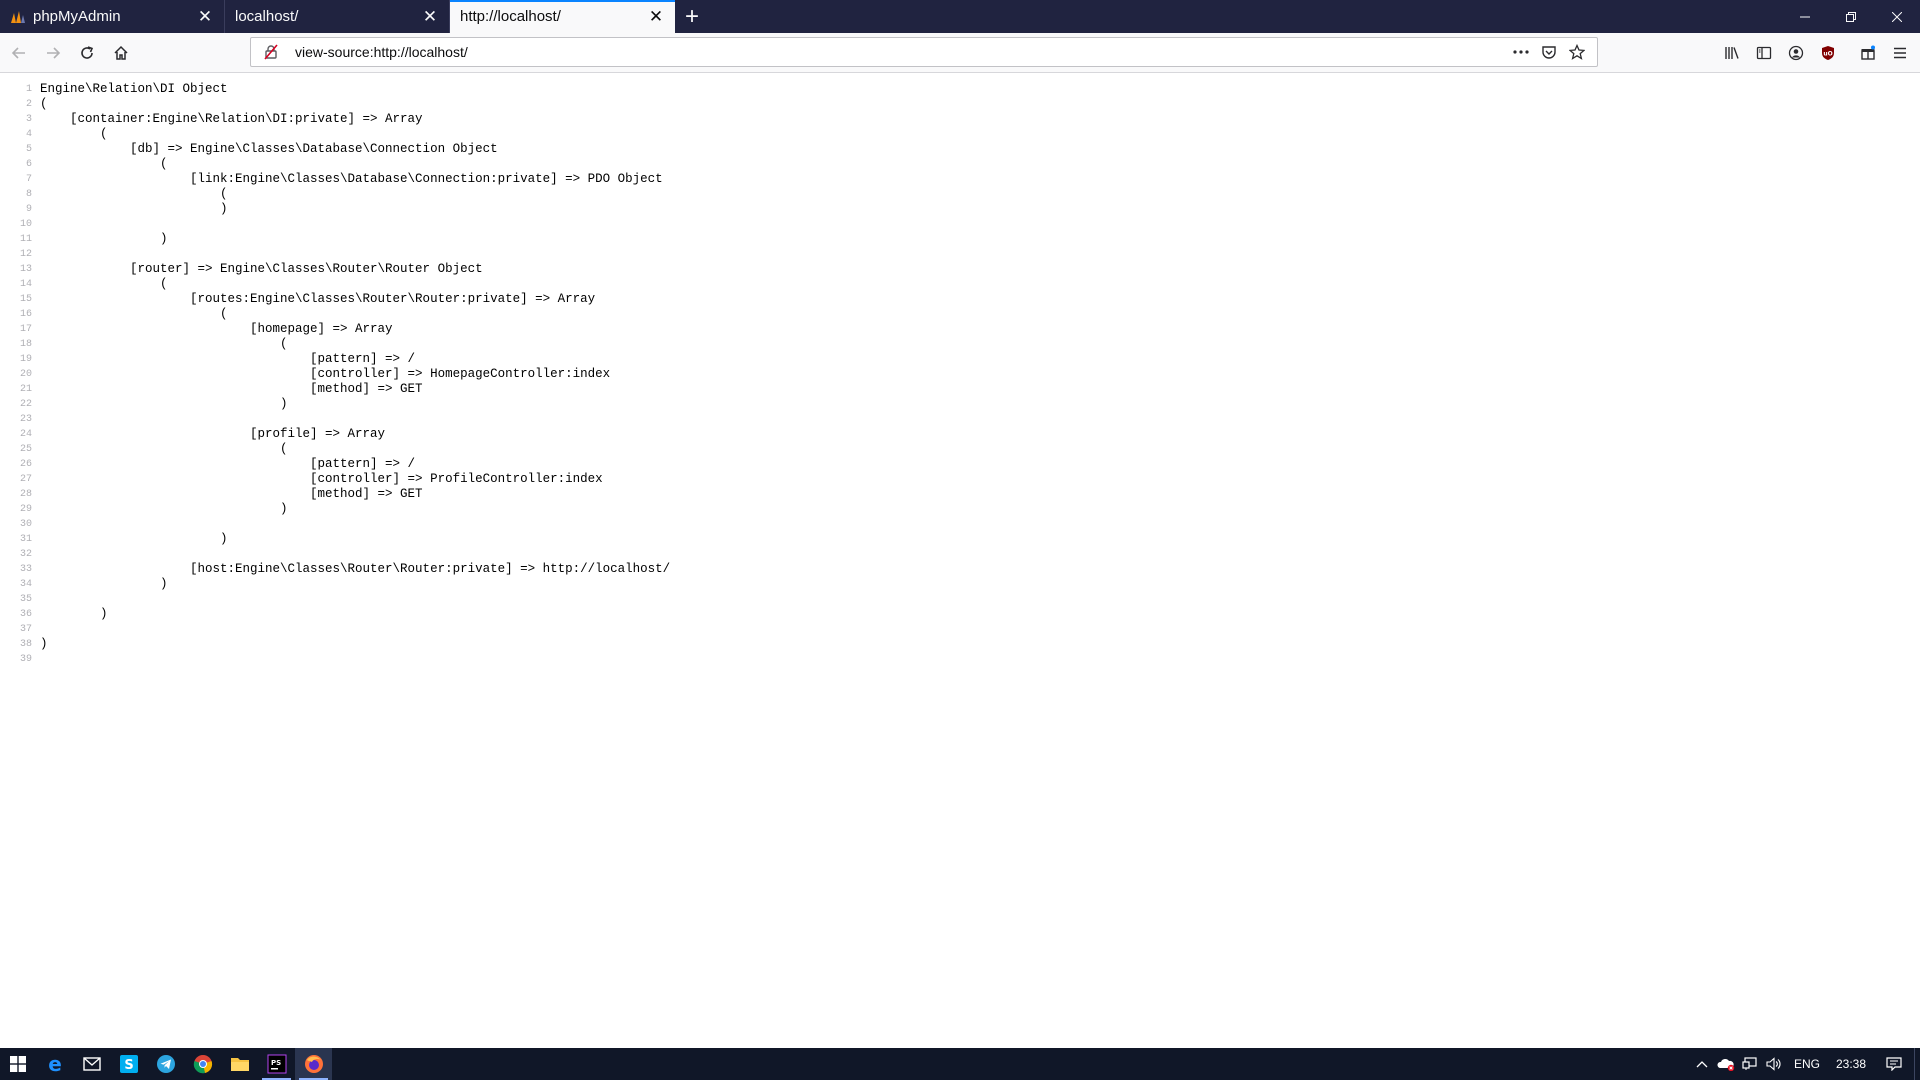 The width and height of the screenshot is (1920, 1080). Describe the element at coordinates (1917, 1064) in the screenshot. I see `show-desktop-button` at that location.